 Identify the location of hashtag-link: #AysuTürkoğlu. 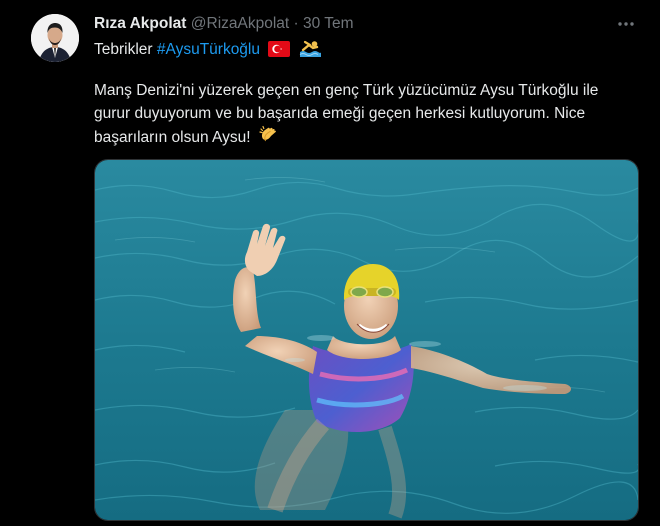
(208, 49).